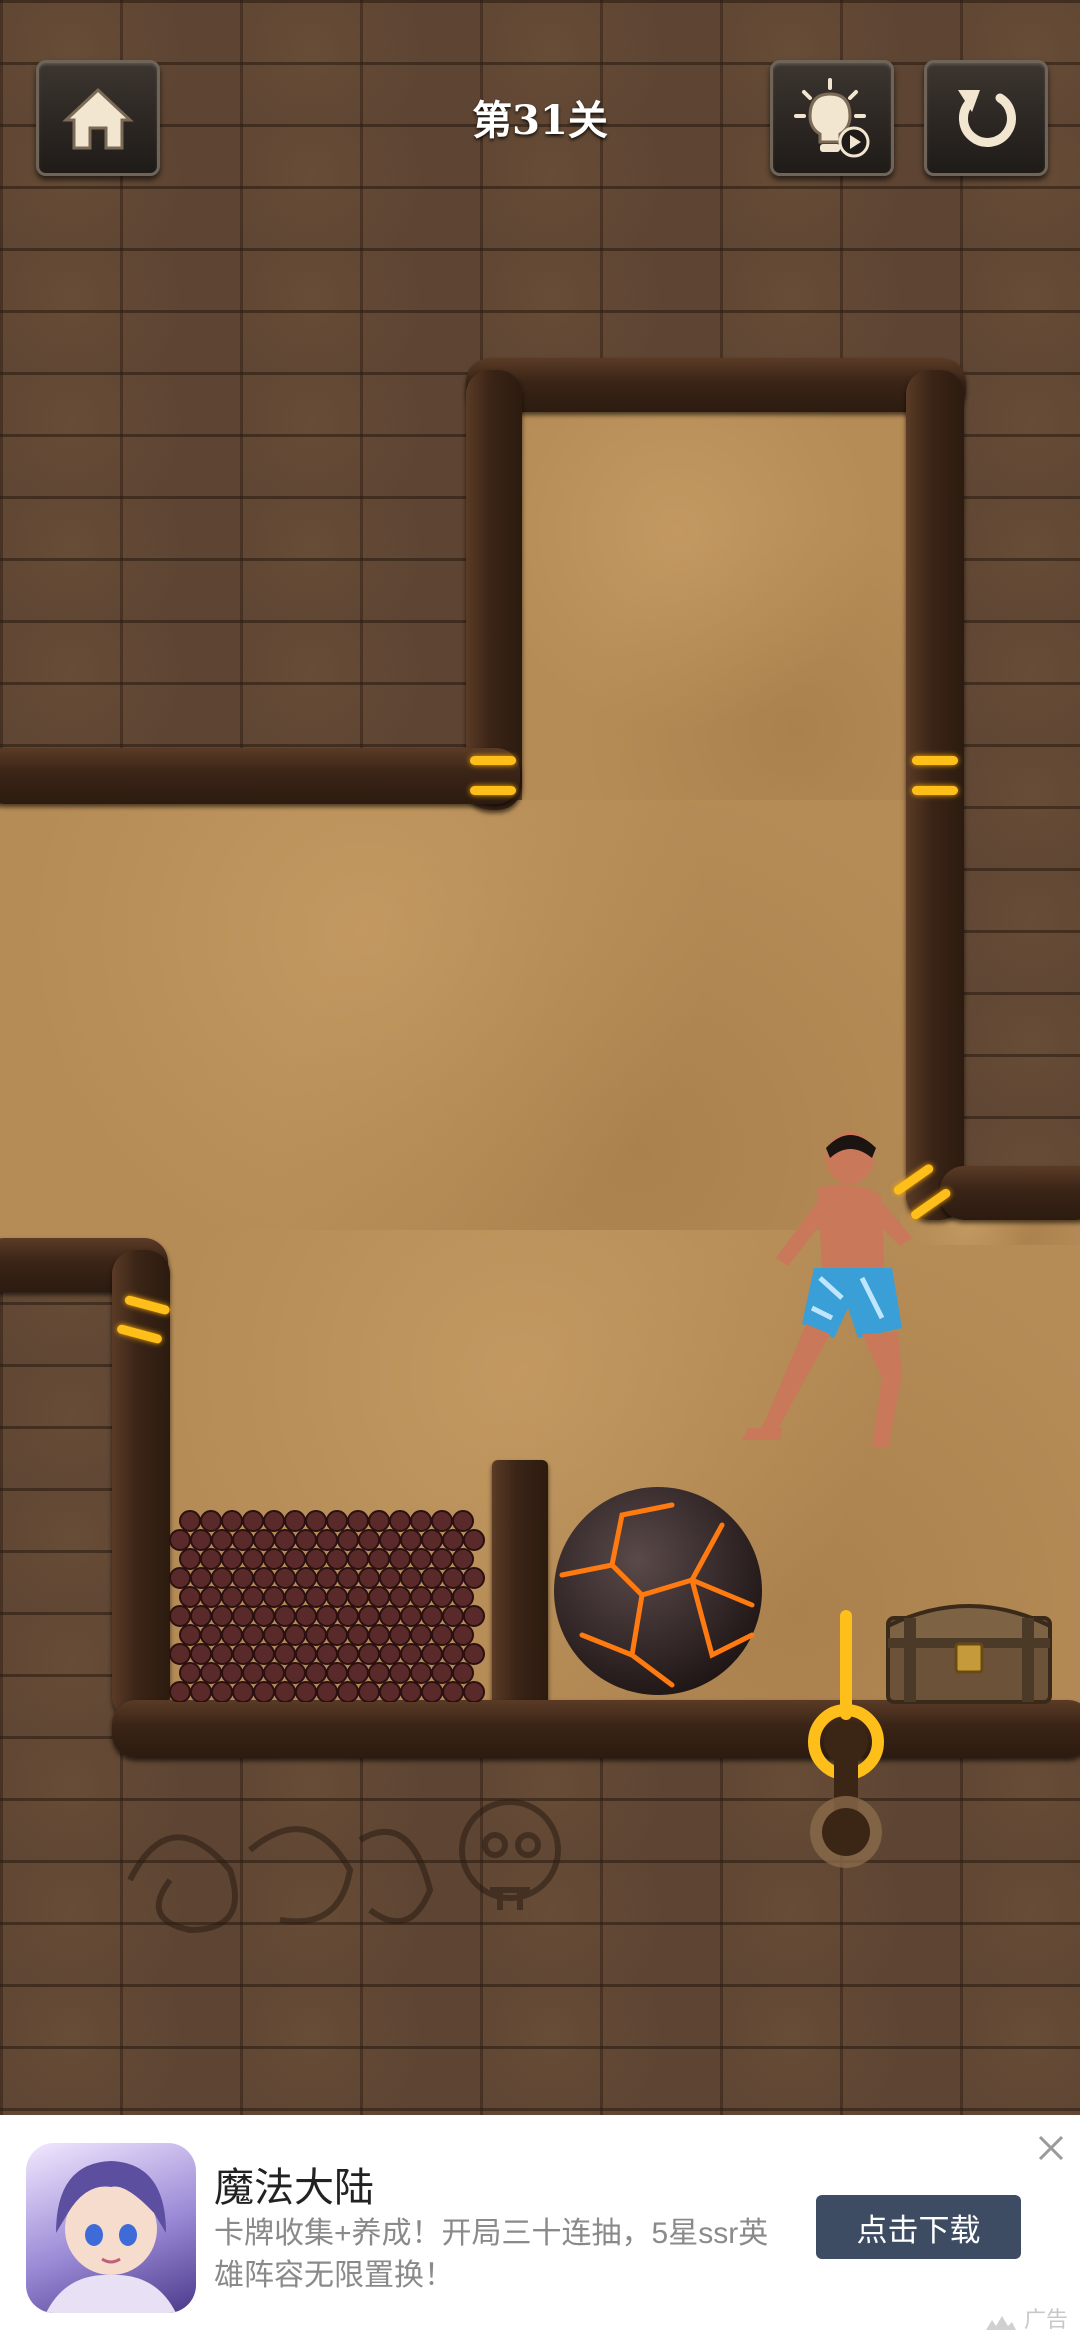 This screenshot has width=1080, height=2340. Describe the element at coordinates (1010, 1193) in the screenshot. I see `log-right-ledge` at that location.